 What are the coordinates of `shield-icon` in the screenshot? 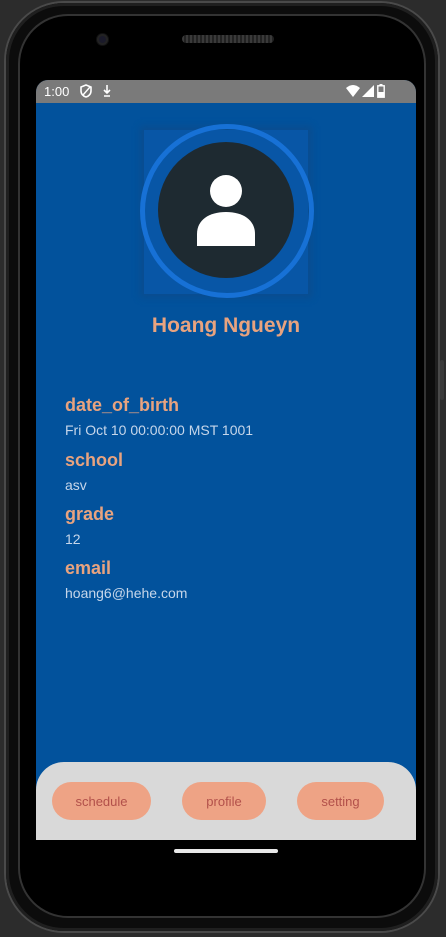 It's located at (86, 92).